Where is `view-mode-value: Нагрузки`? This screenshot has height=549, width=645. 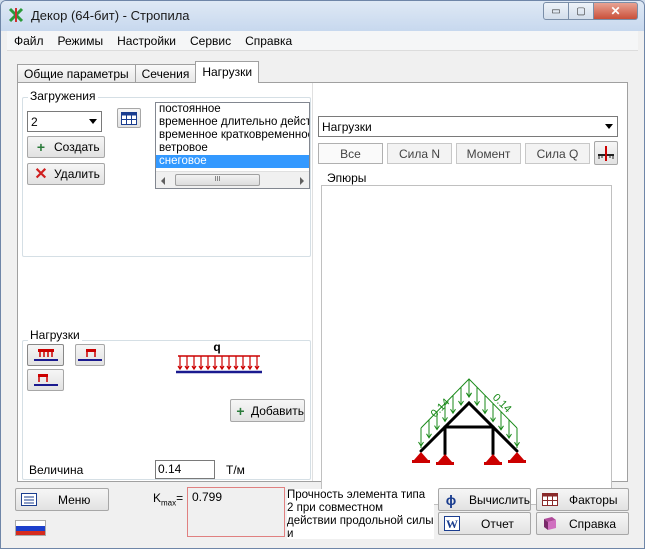
view-mode-value: Нагрузки is located at coordinates (347, 126).